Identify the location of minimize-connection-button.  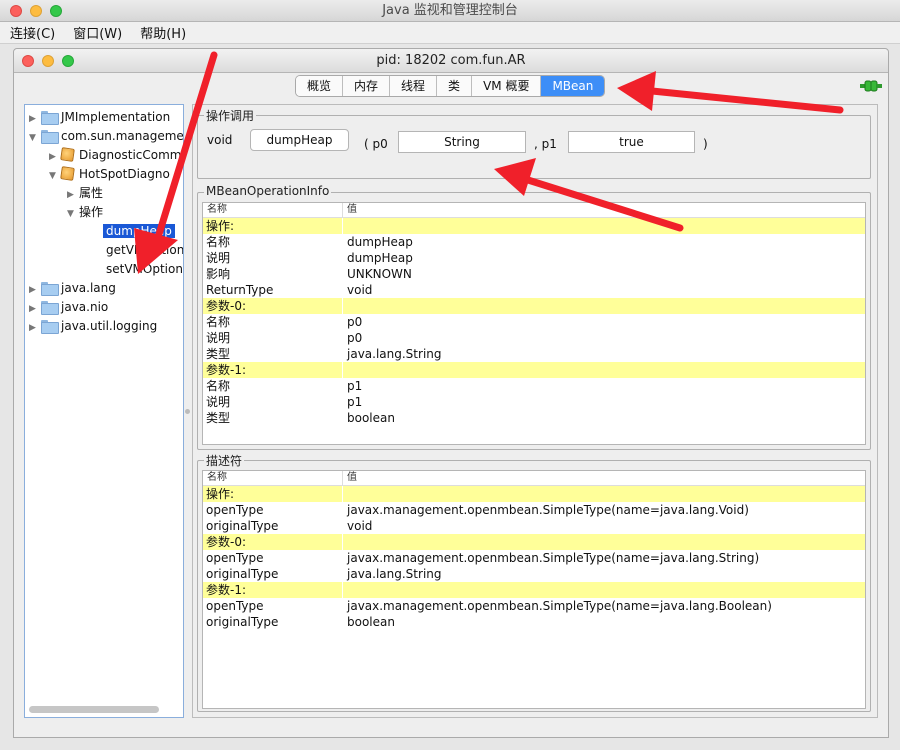
(48, 61).